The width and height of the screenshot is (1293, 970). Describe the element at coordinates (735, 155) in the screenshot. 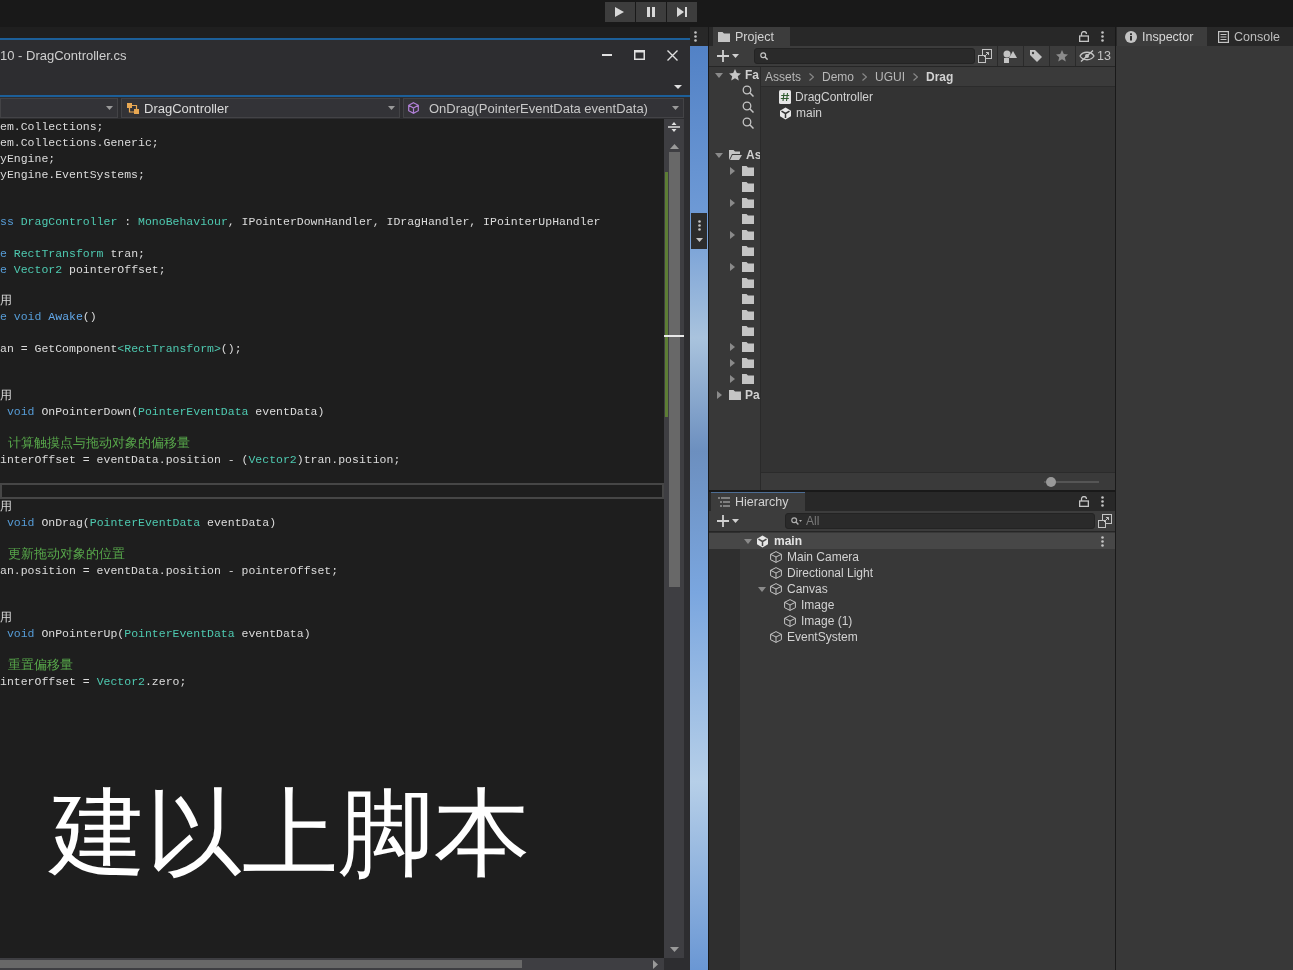

I see `open-folder-icon` at that location.